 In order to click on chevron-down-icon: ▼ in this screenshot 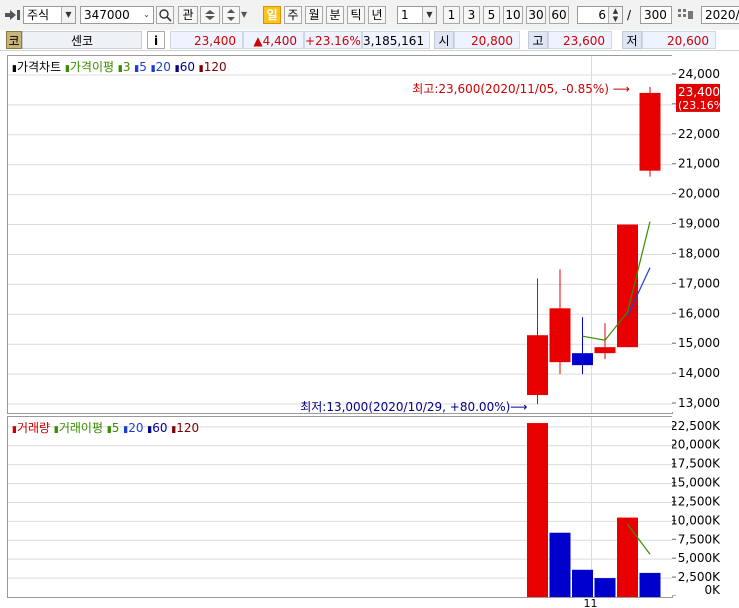, I will do `click(246, 15)`.